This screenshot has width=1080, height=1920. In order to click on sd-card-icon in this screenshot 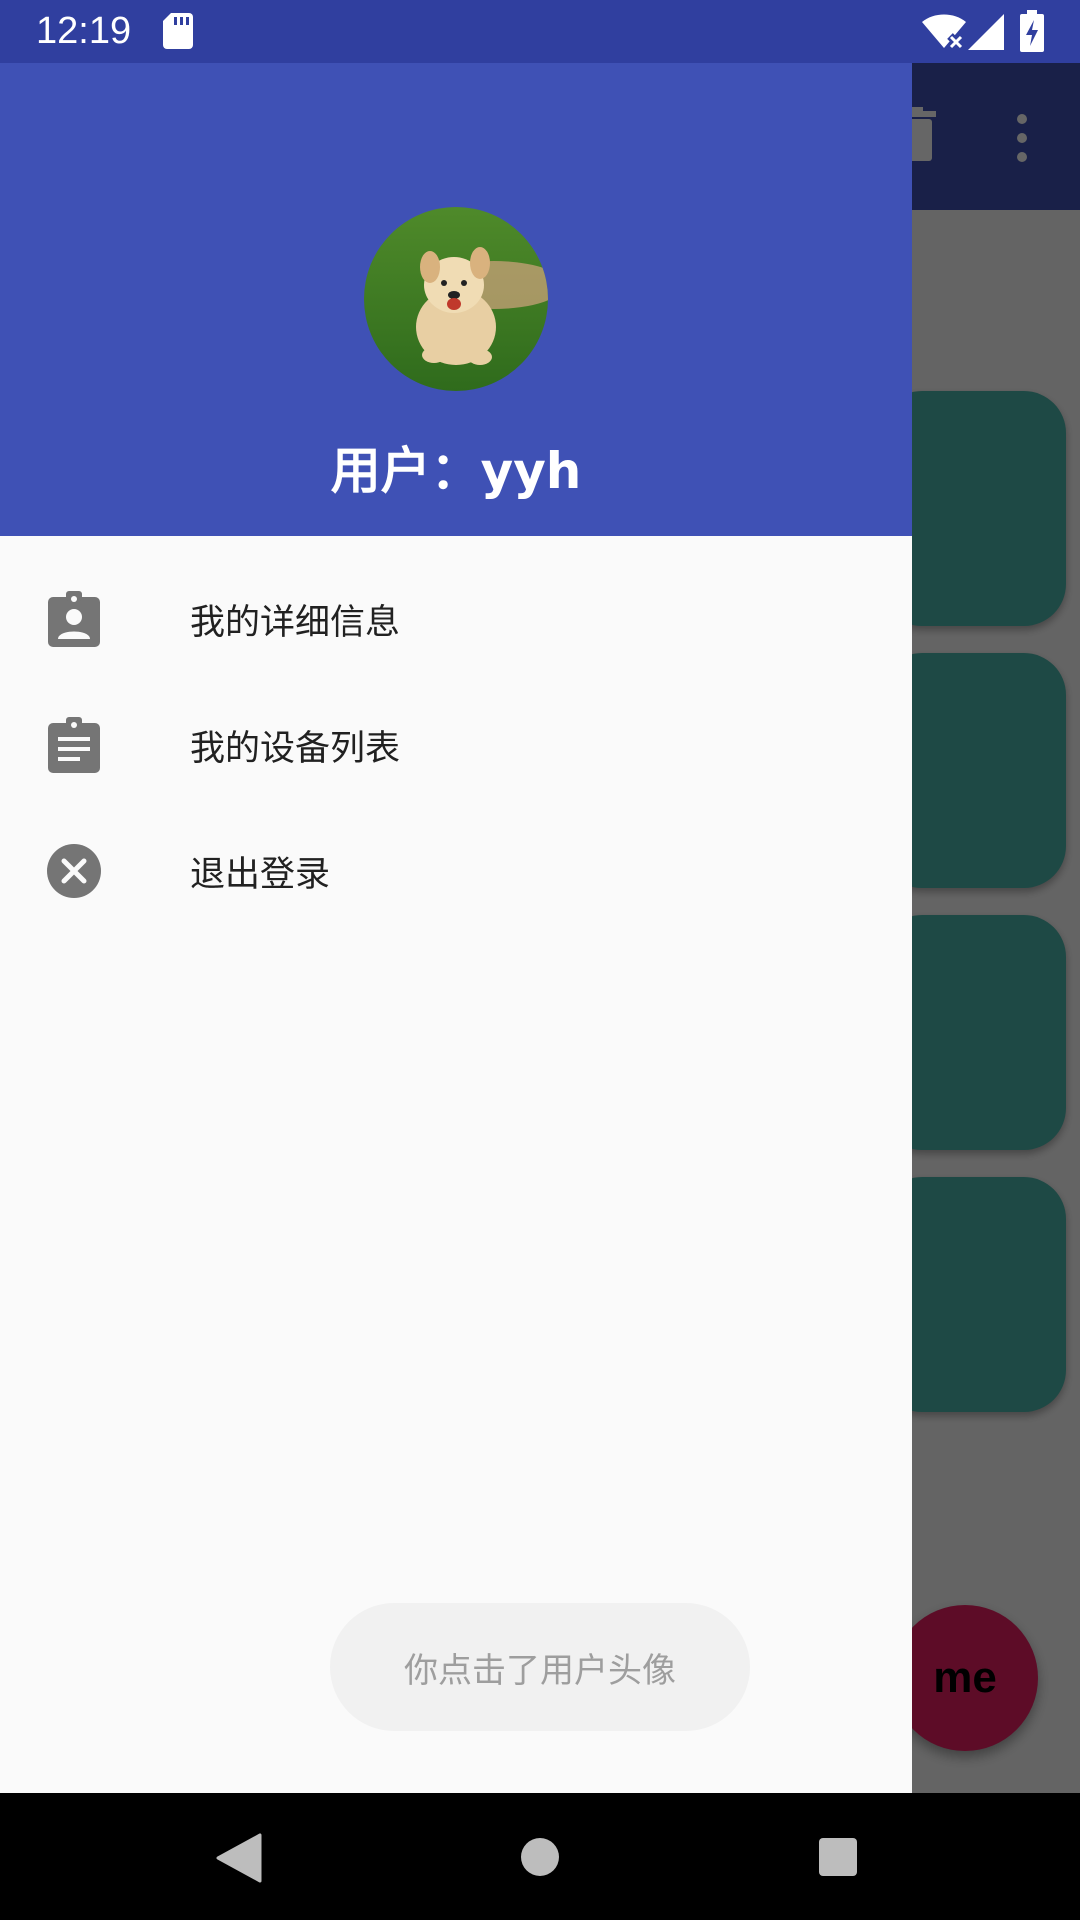, I will do `click(178, 31)`.